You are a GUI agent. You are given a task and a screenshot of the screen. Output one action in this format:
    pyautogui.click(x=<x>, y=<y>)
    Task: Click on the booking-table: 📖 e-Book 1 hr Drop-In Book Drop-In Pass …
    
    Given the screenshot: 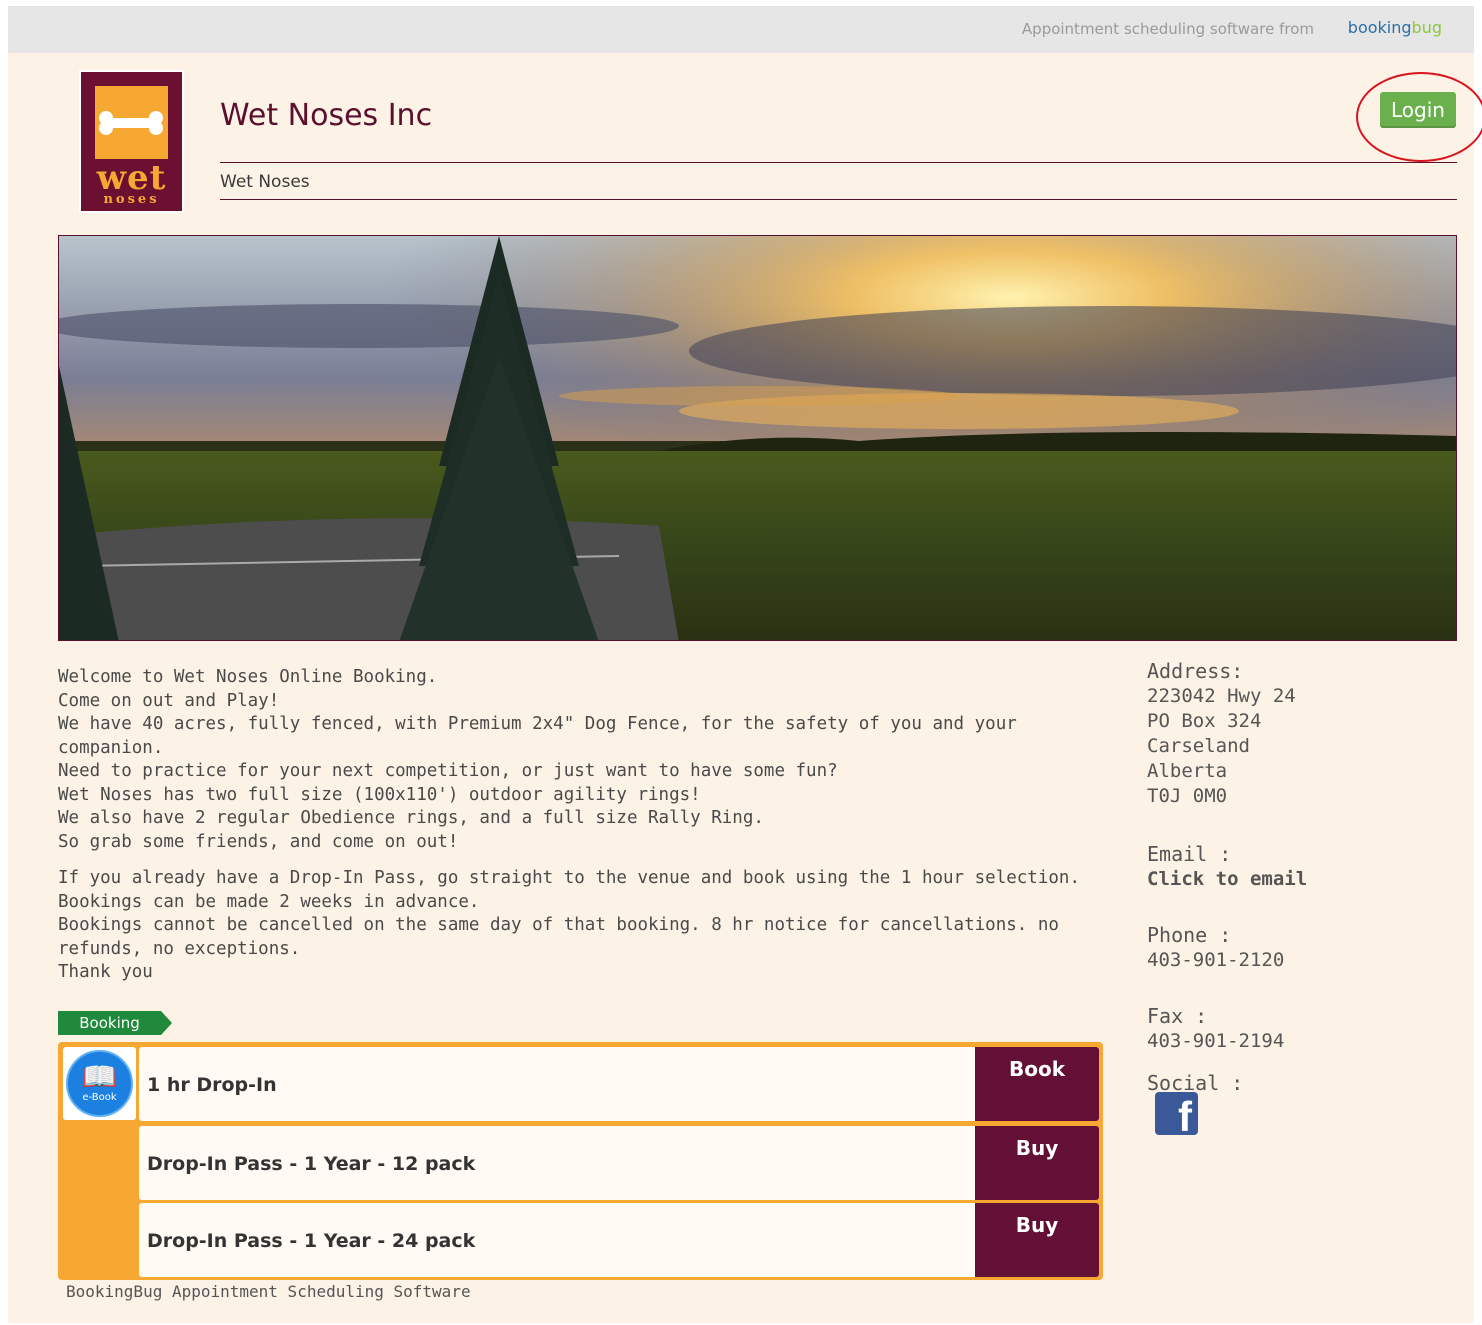 What is the action you would take?
    pyautogui.click(x=580, y=1161)
    